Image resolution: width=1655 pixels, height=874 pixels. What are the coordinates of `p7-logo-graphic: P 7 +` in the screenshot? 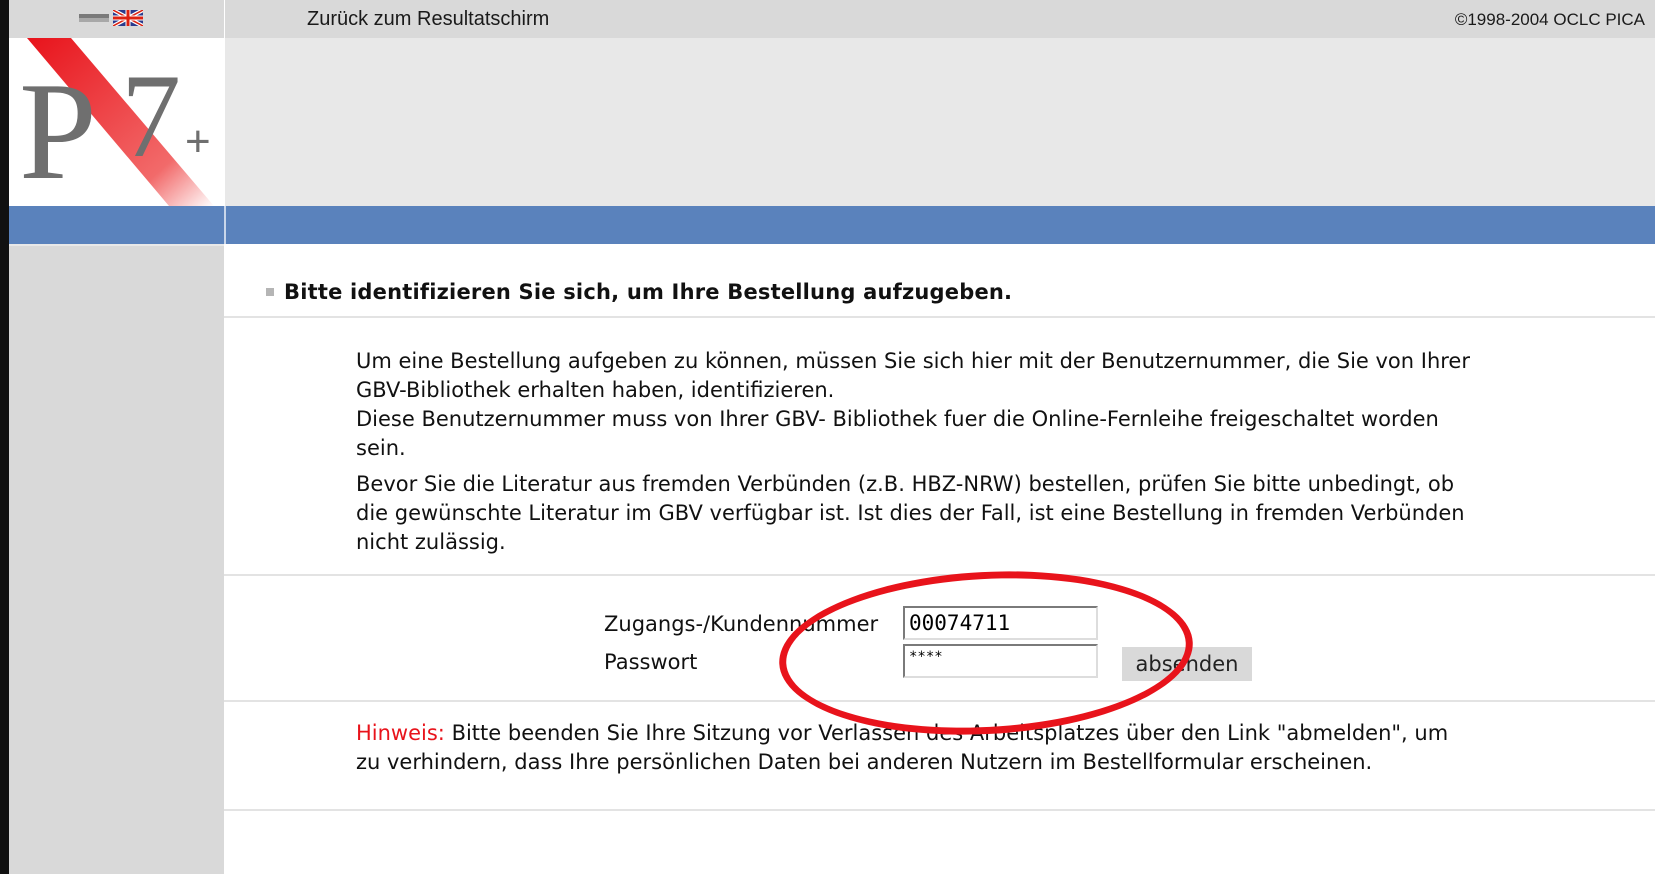 It's located at (116, 123).